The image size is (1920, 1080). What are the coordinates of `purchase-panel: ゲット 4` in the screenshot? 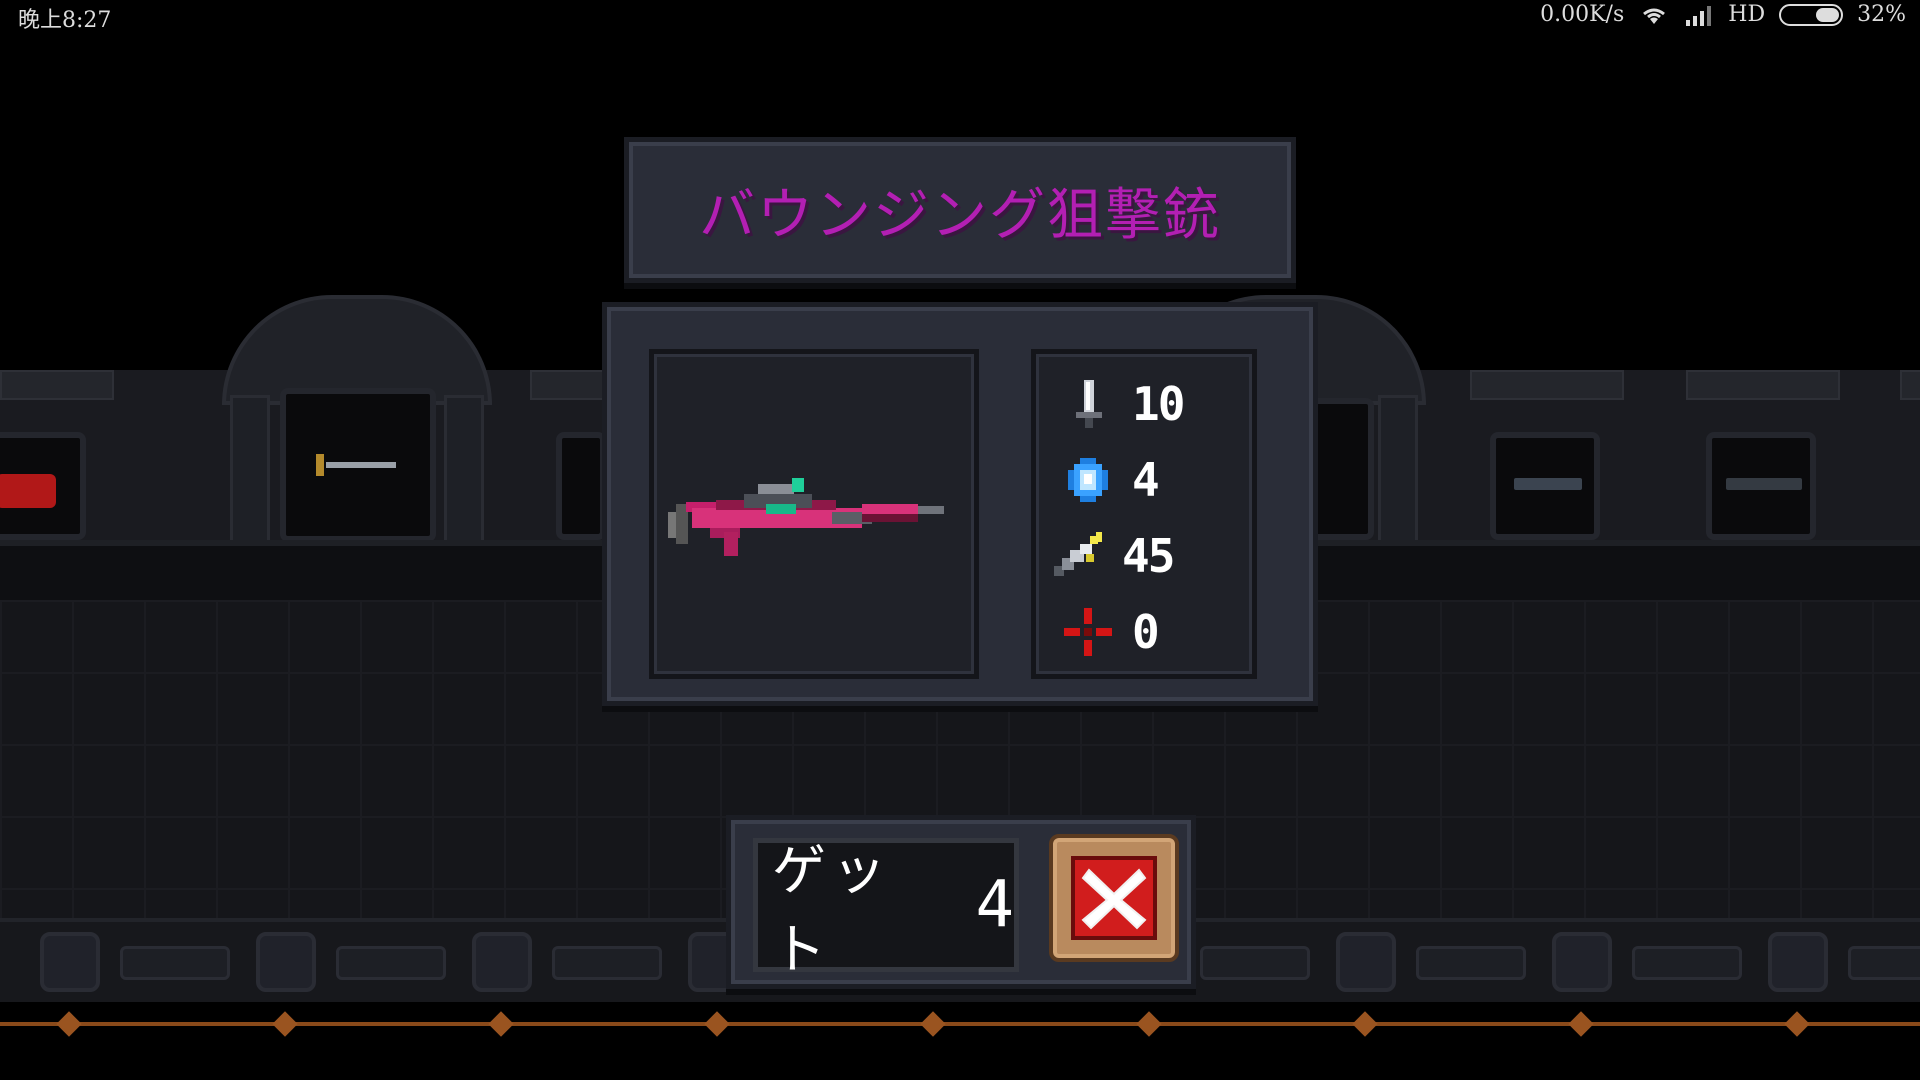 It's located at (961, 902).